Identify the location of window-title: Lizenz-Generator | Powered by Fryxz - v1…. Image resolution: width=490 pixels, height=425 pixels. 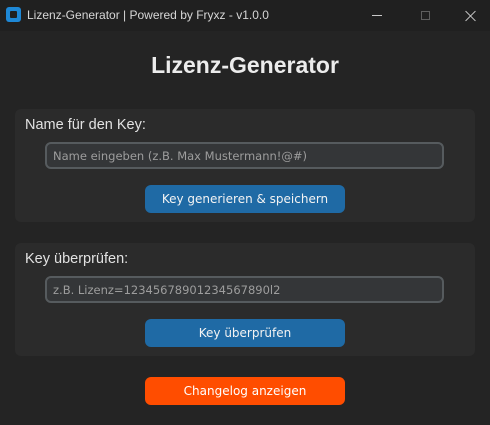
(148, 15).